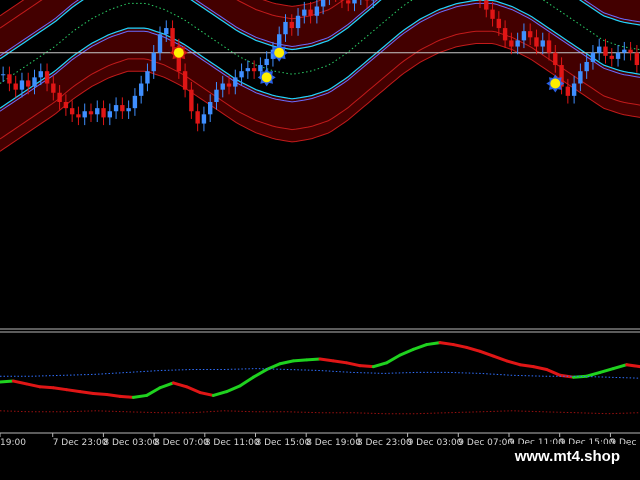 The image size is (640, 480). I want to click on x-tick-label: 19:00, so click(13, 443).